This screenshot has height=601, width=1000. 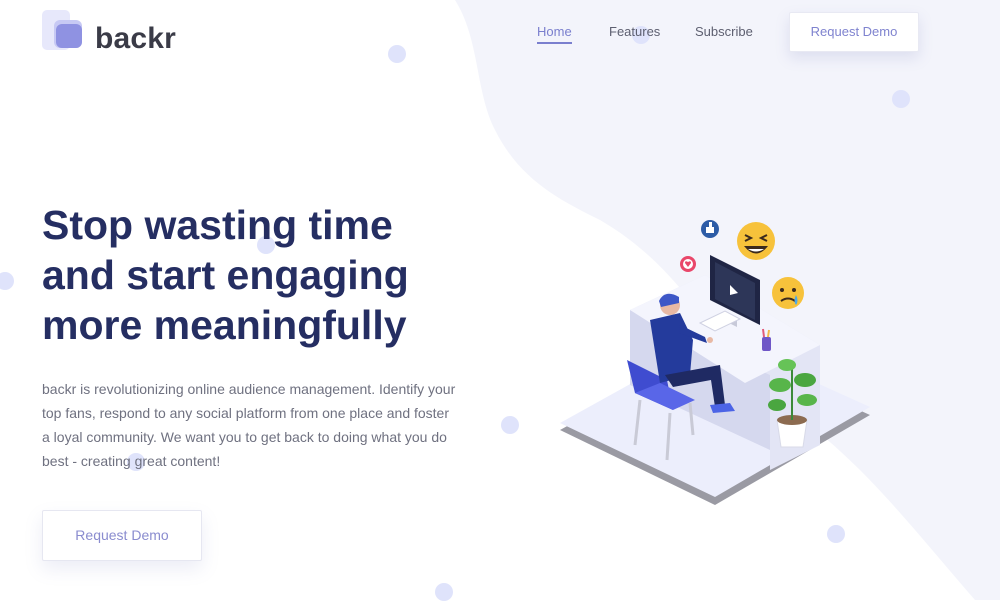 What do you see at coordinates (554, 34) in the screenshot?
I see `nav-home-link: Home` at bounding box center [554, 34].